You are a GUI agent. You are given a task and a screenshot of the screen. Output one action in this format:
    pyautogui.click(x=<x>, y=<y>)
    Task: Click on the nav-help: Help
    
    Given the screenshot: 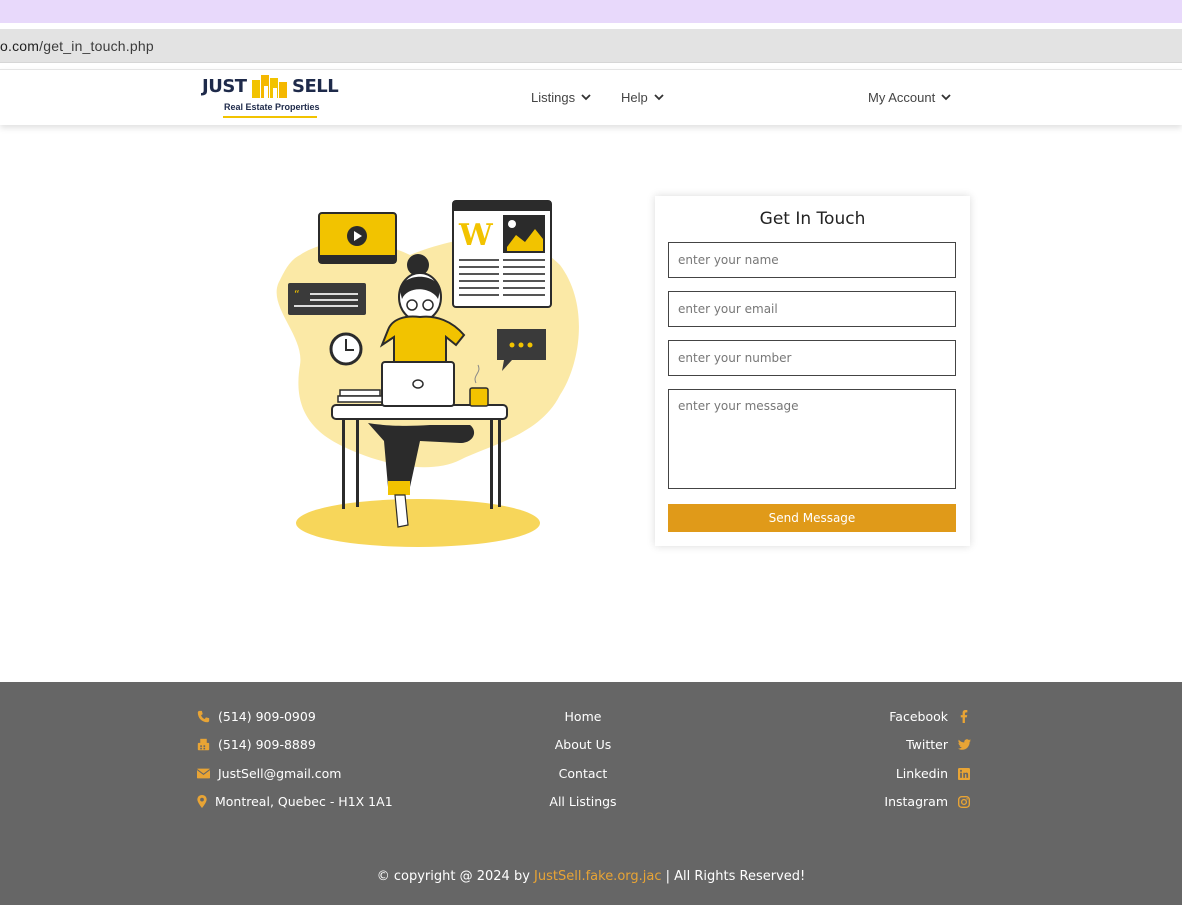 What is the action you would take?
    pyautogui.click(x=642, y=97)
    